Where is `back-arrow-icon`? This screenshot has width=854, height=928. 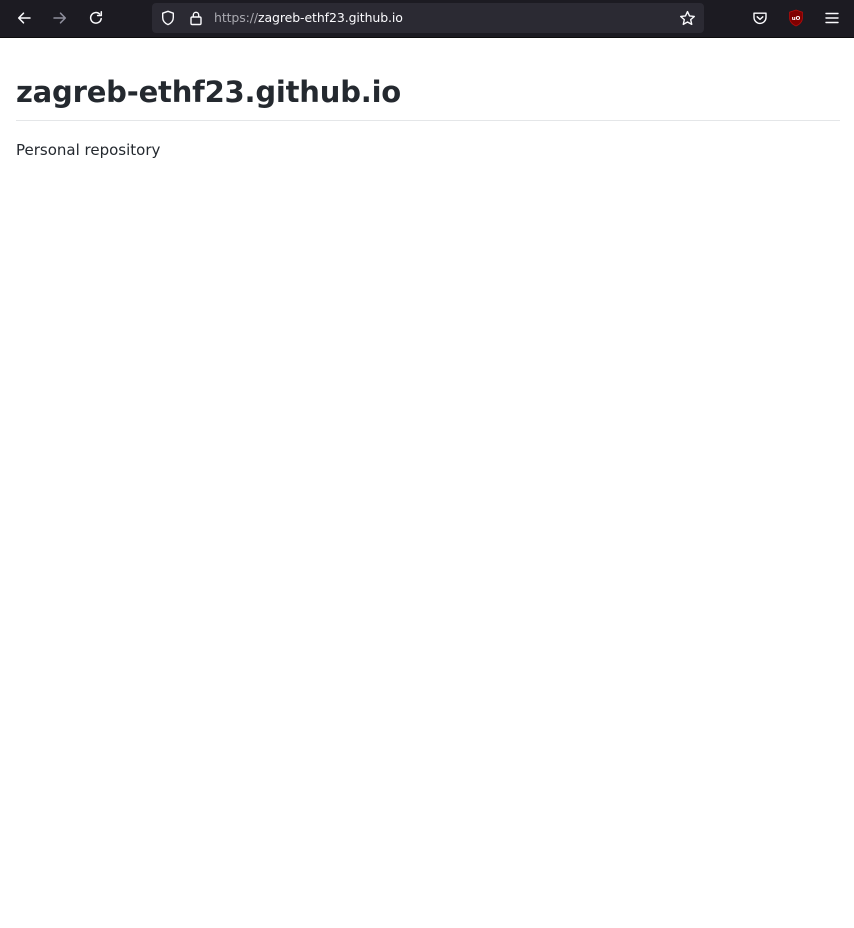
back-arrow-icon is located at coordinates (24, 18).